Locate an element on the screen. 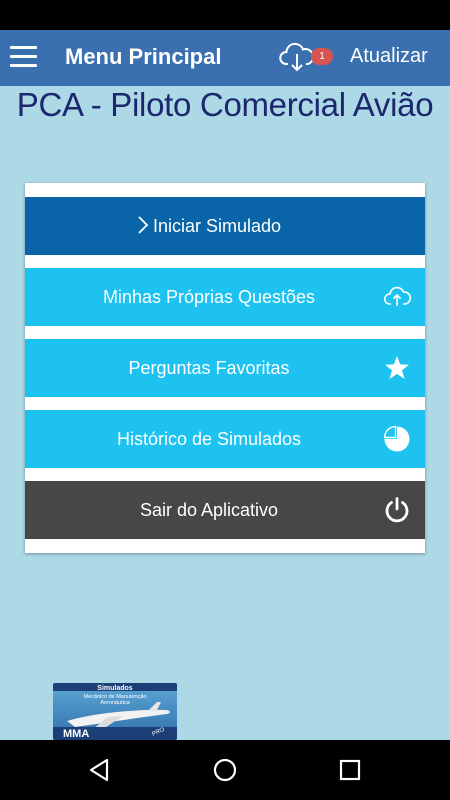 This screenshot has height=800, width=450. star-icon is located at coordinates (397, 367).